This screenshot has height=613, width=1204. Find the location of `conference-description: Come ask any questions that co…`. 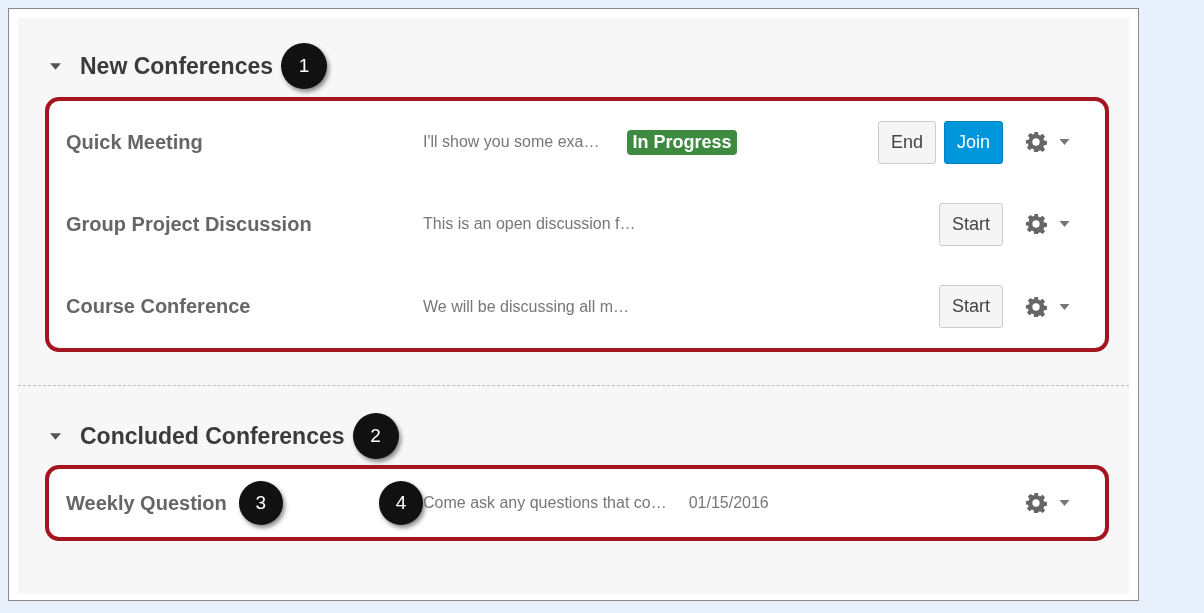

conference-description: Come ask any questions that co… is located at coordinates (545, 503).